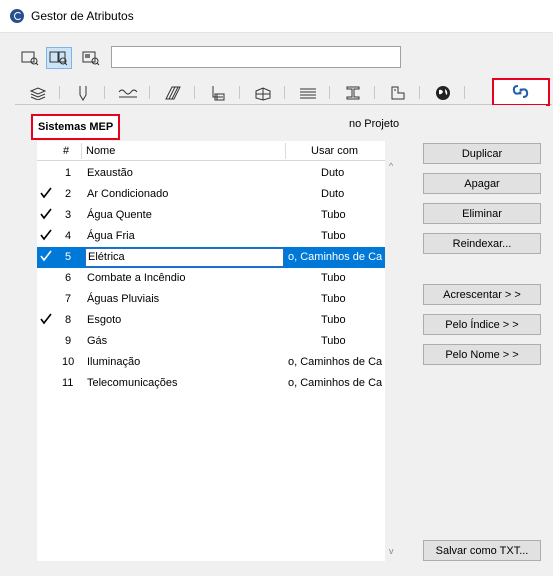 This screenshot has height=576, width=553. Describe the element at coordinates (211, 173) in the screenshot. I see `table-row: 1 Exaustão Duto` at that location.